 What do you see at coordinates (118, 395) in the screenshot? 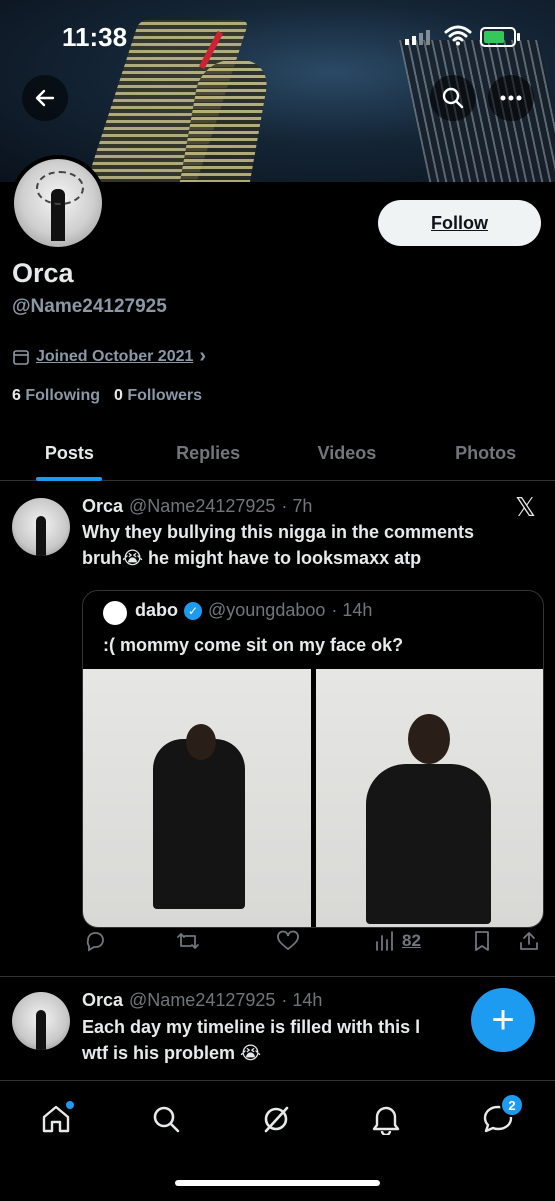
I see `followers-count: 0` at bounding box center [118, 395].